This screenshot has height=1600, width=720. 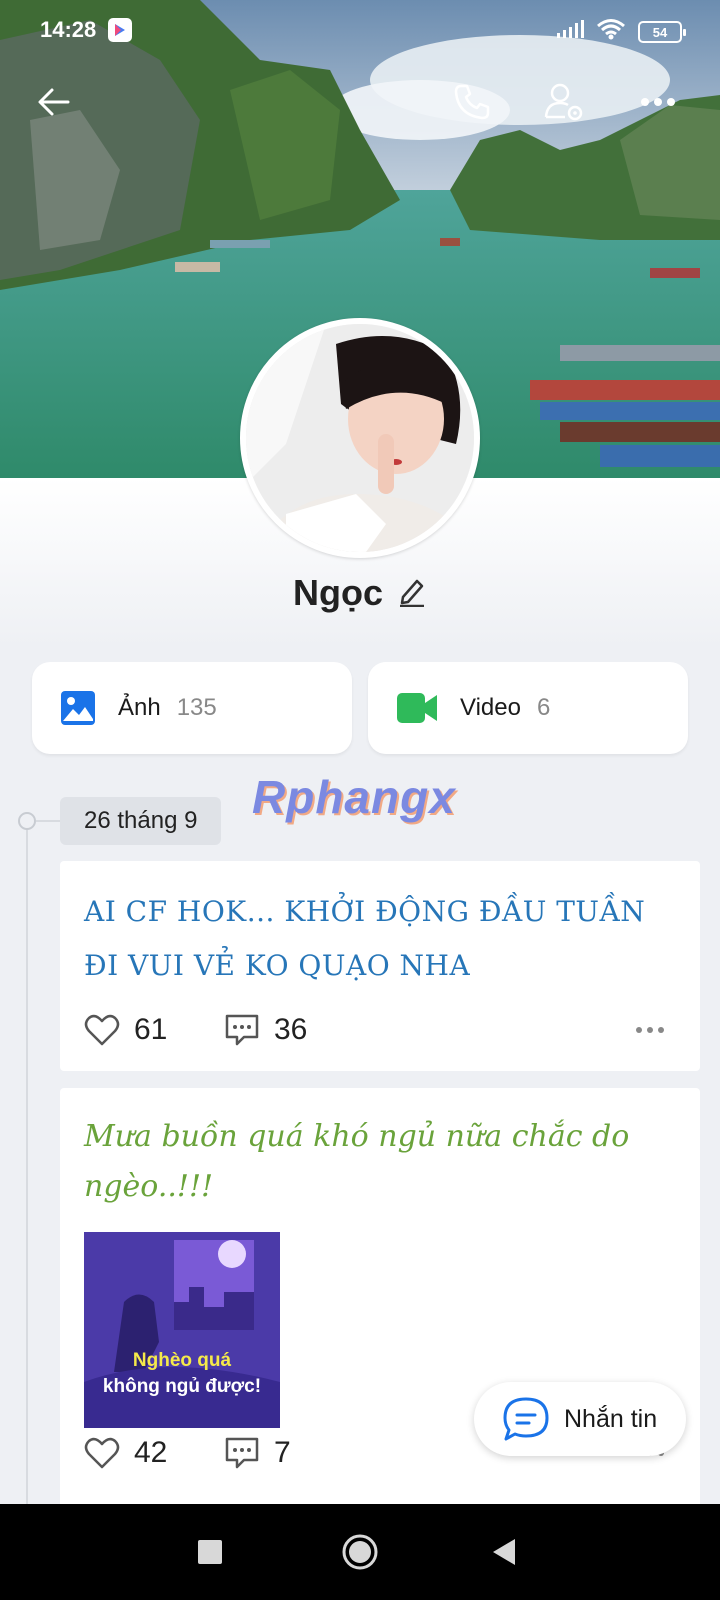 I want to click on home-button, so click(x=360, y=1552).